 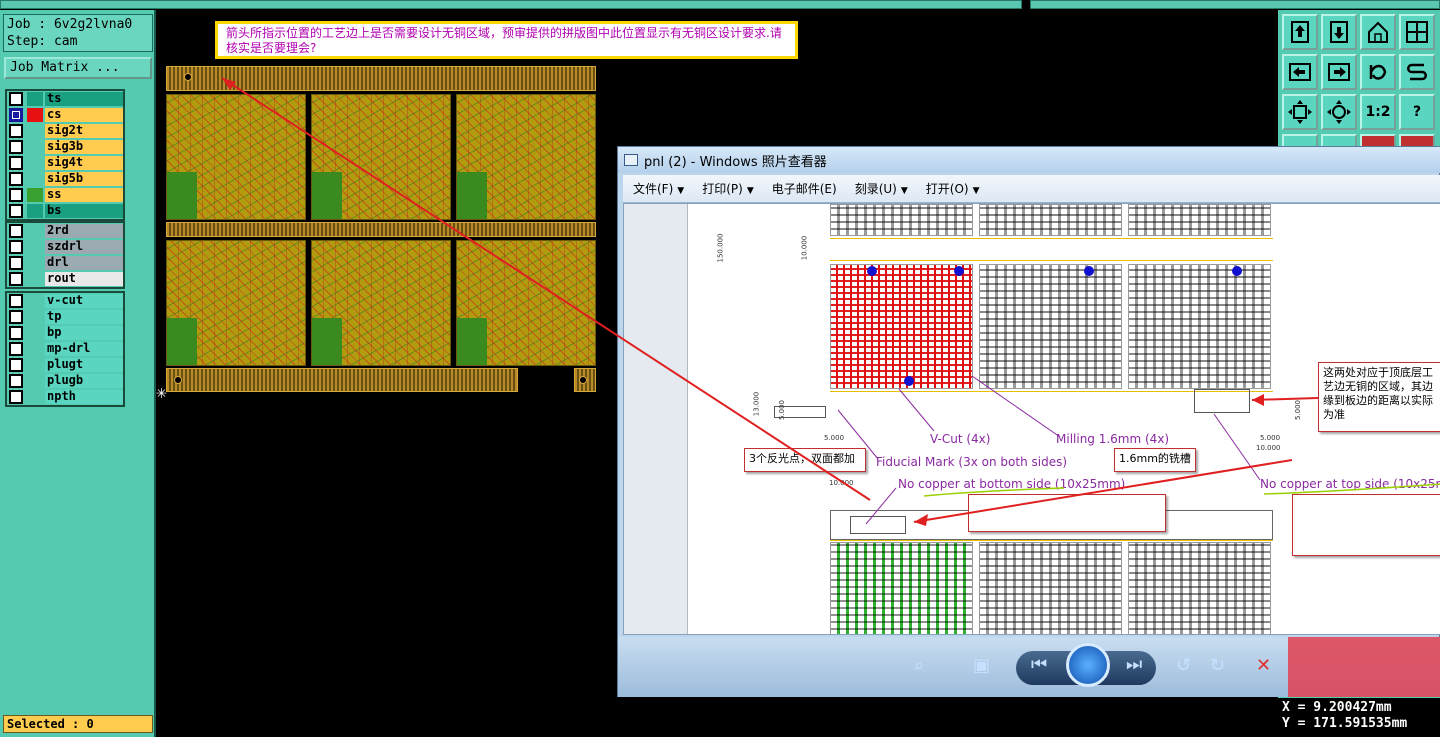 I want to click on layer-row-plugb: plugb, so click(x=65, y=381).